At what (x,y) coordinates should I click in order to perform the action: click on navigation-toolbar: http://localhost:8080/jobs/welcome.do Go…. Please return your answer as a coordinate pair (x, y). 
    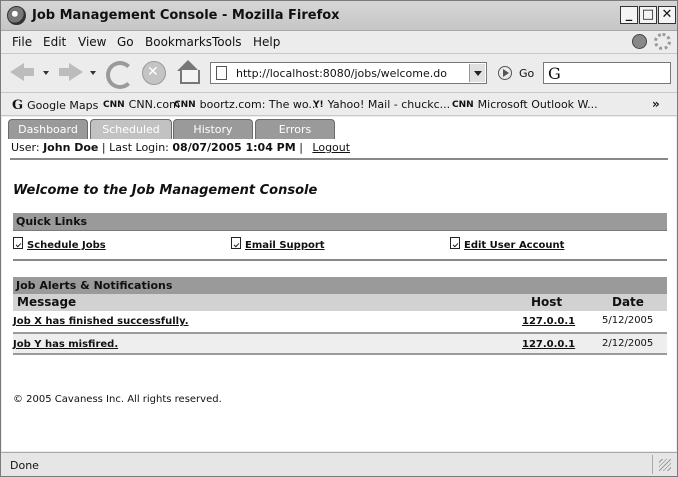
    Looking at the image, I should click on (339, 72).